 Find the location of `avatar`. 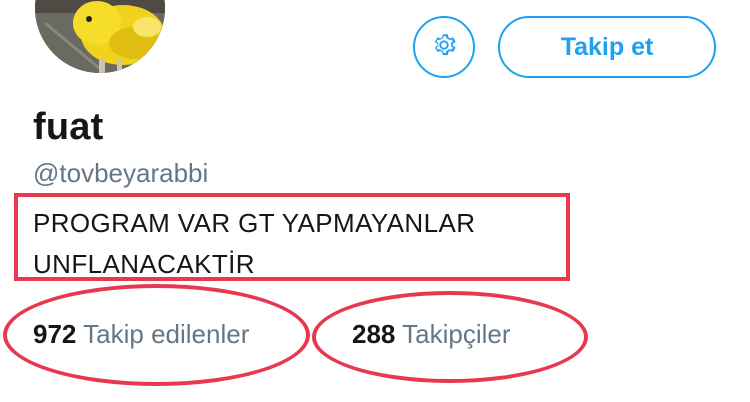

avatar is located at coordinates (100, 38).